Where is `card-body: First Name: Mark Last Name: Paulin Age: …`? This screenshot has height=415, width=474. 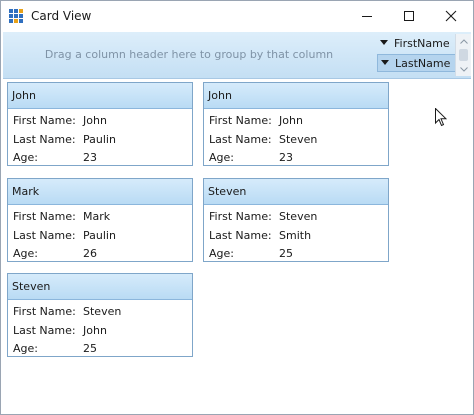 card-body: First Name: Mark Last Name: Paulin Age: … is located at coordinates (100, 234).